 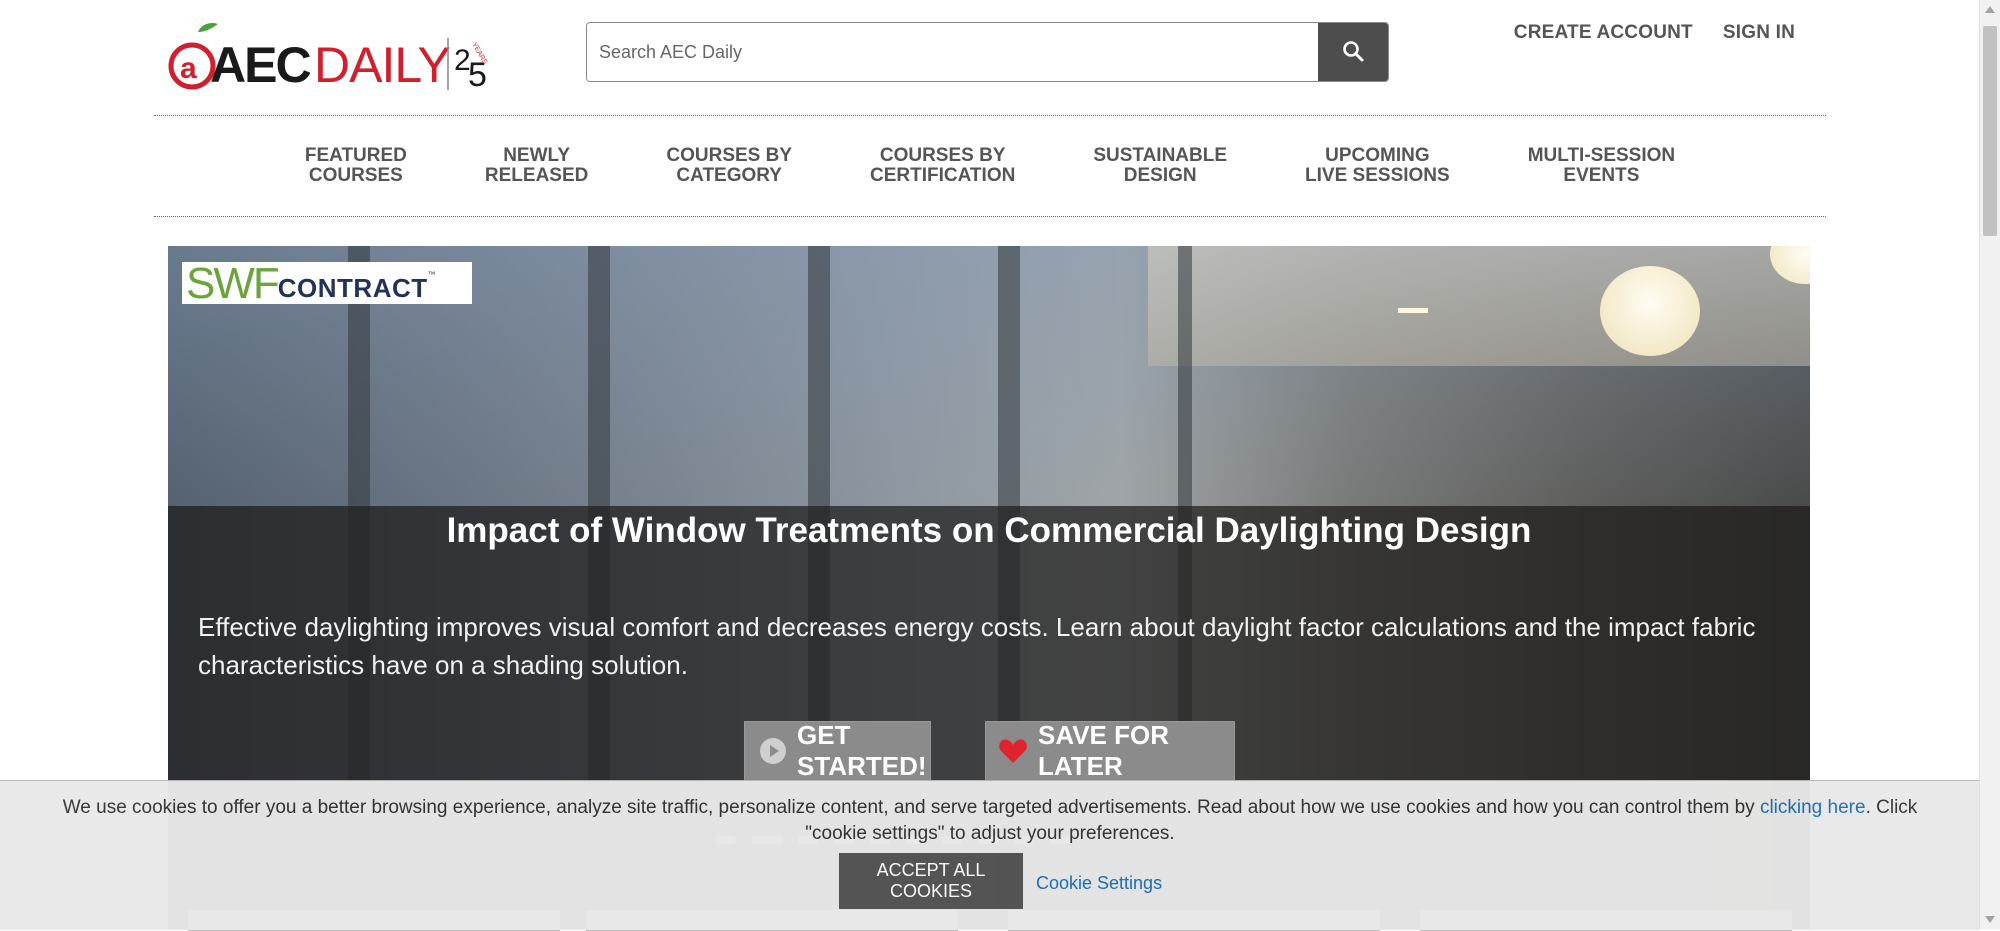 What do you see at coordinates (352, 288) in the screenshot?
I see `sponsor-logo-contract: CONTRACT` at bounding box center [352, 288].